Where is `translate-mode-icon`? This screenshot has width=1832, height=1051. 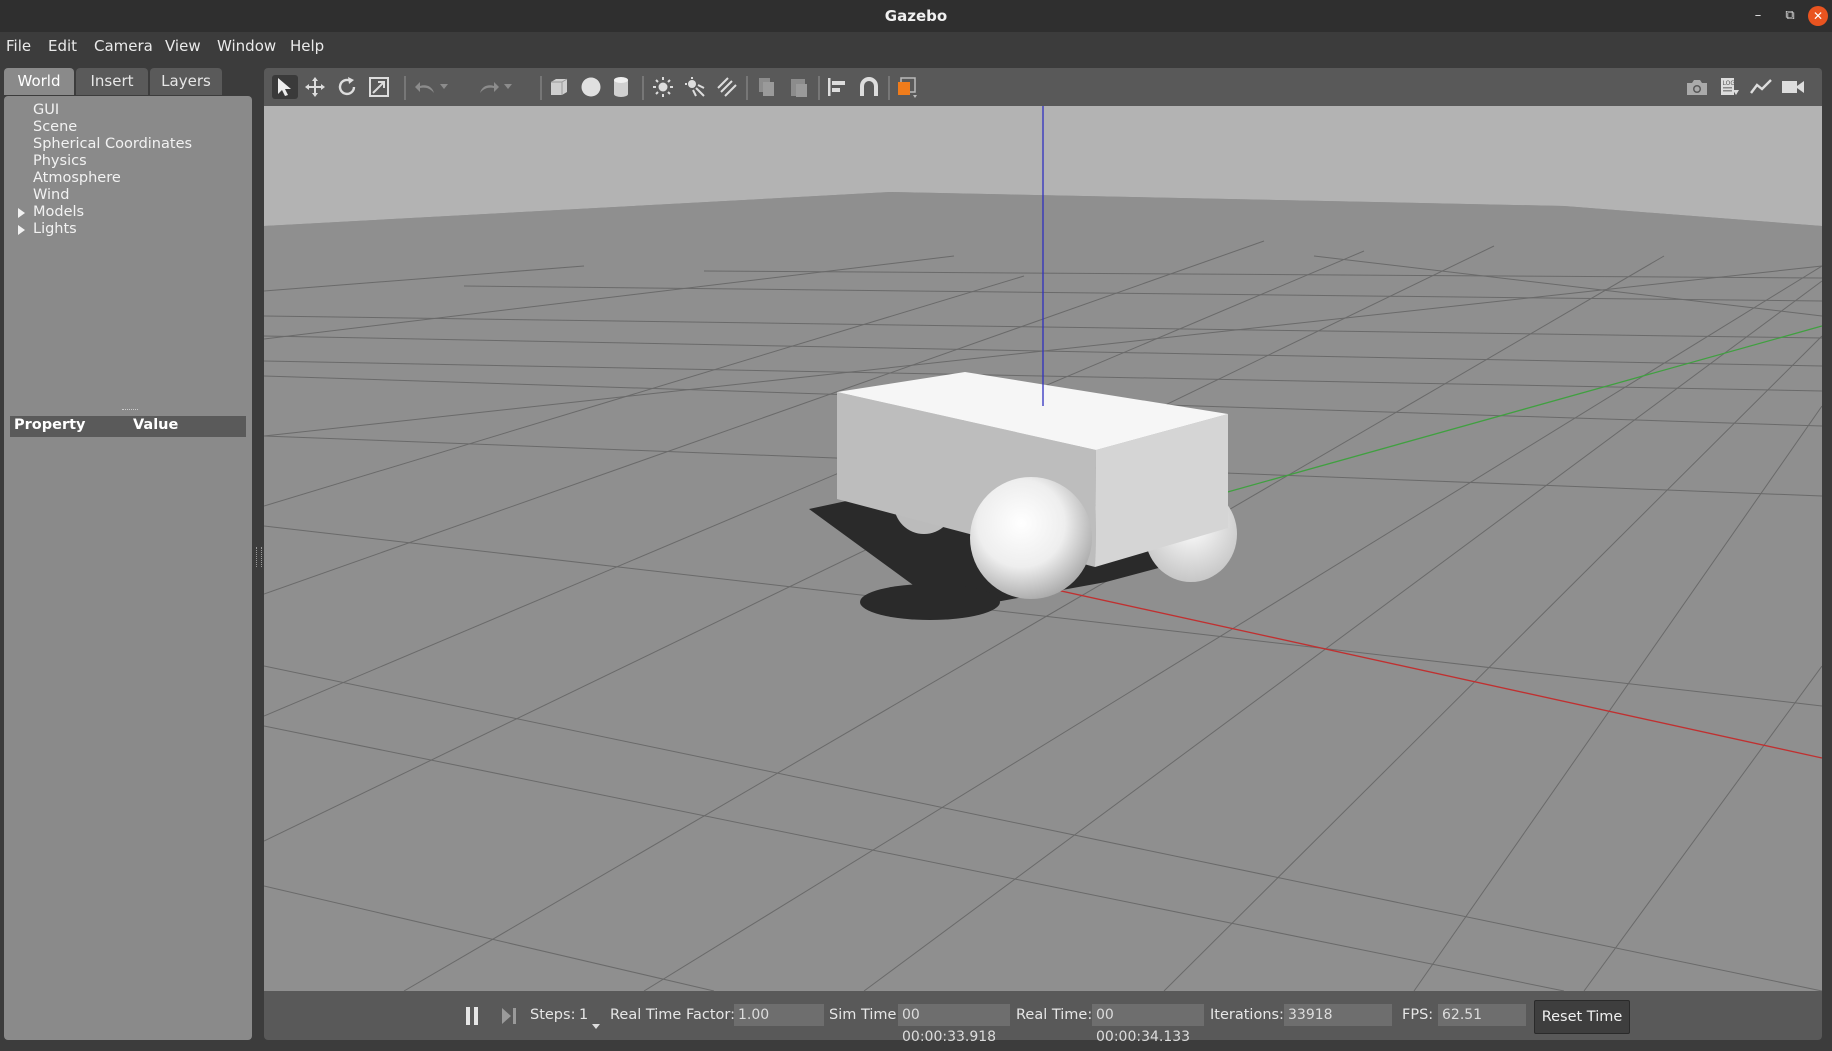
translate-mode-icon is located at coordinates (315, 87).